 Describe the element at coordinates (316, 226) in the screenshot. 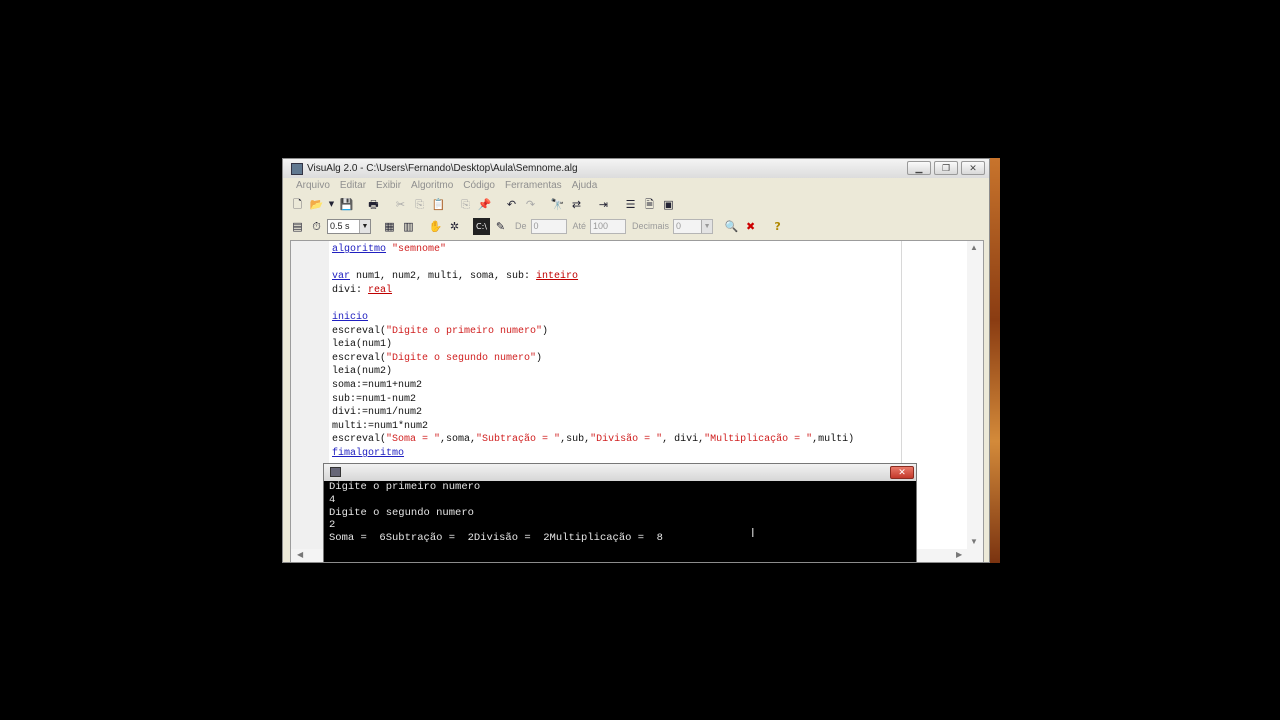

I see `timer-icon: ⏱` at that location.